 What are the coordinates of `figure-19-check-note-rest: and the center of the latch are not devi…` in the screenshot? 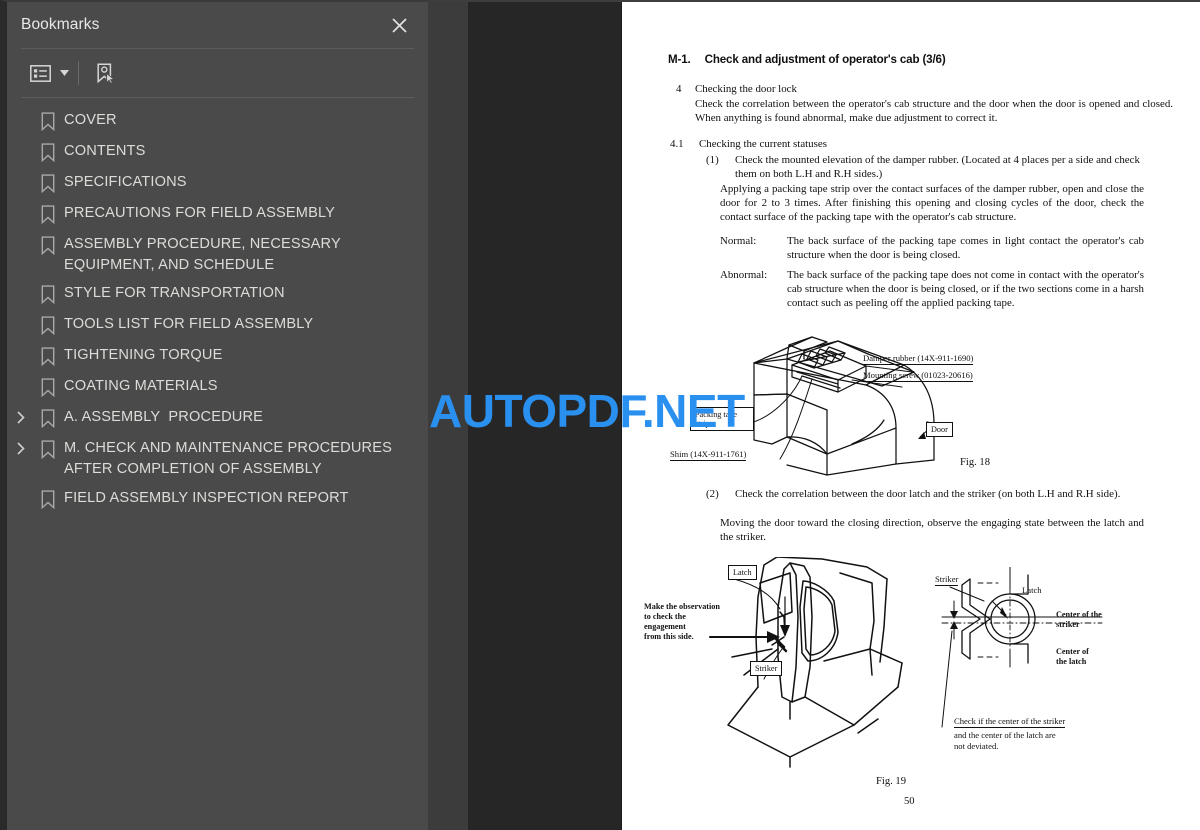 It's located at (1005, 740).